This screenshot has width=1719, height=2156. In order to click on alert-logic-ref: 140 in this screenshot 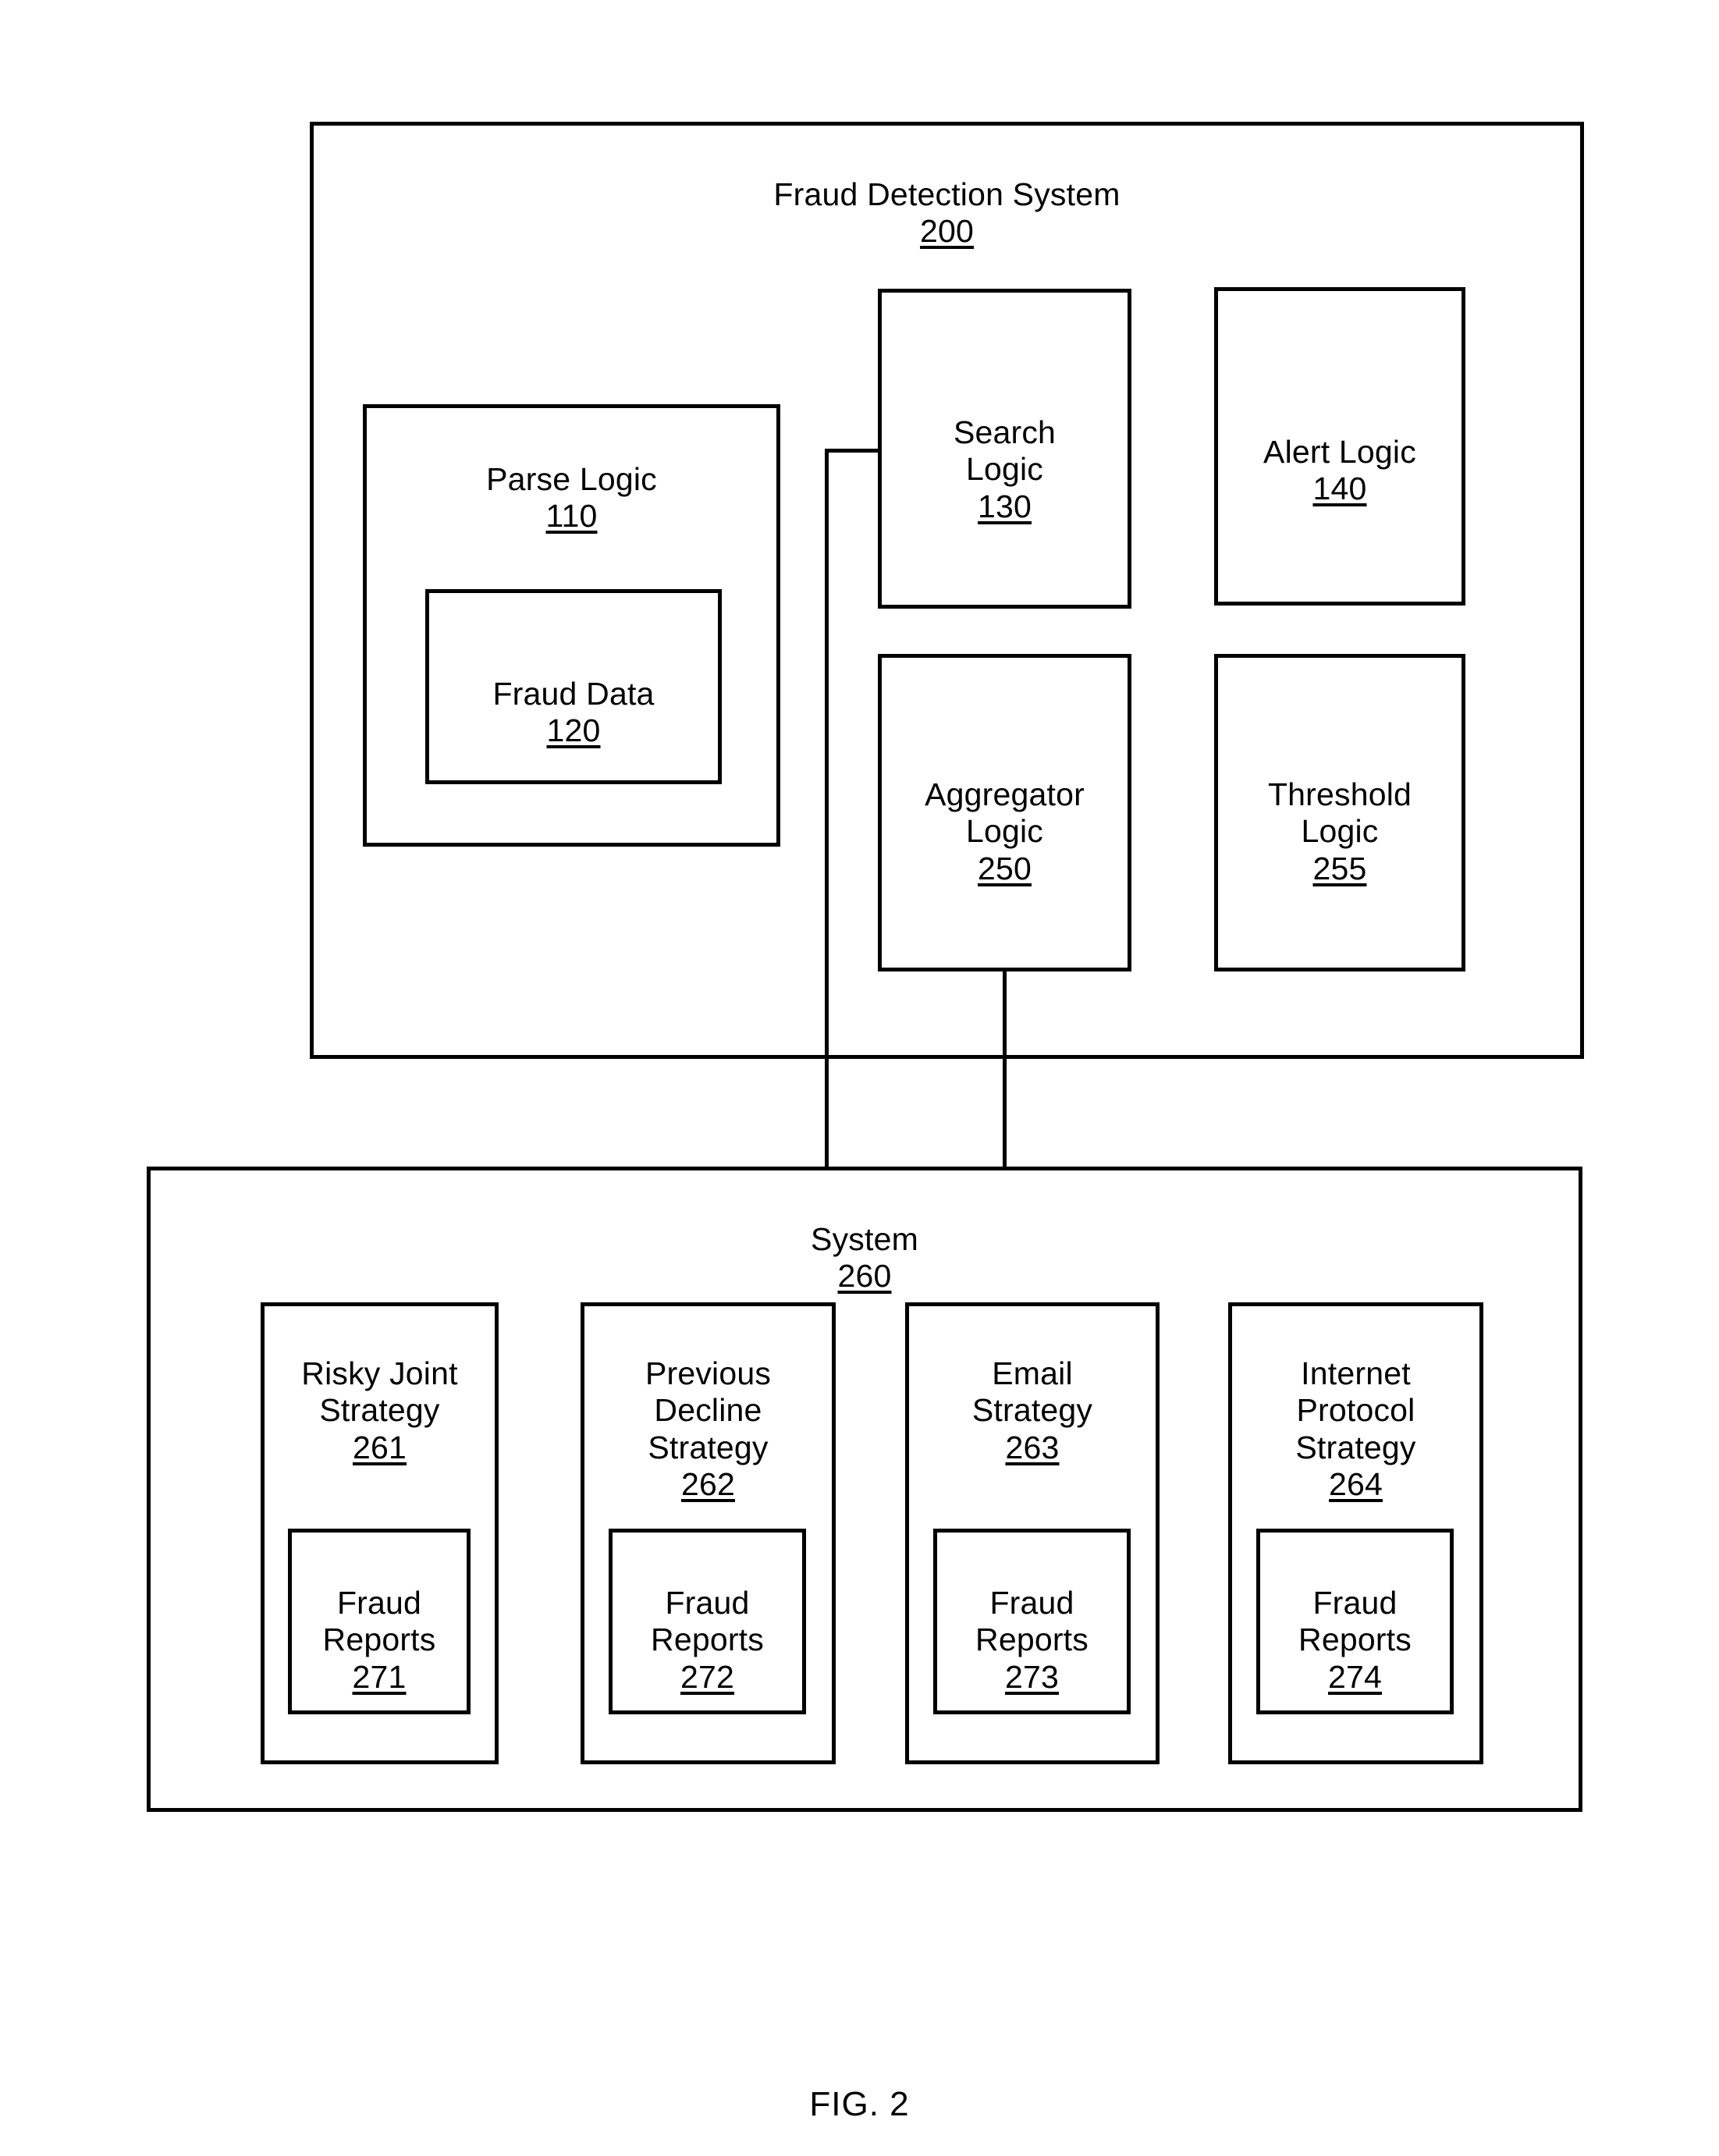, I will do `click(1339, 489)`.